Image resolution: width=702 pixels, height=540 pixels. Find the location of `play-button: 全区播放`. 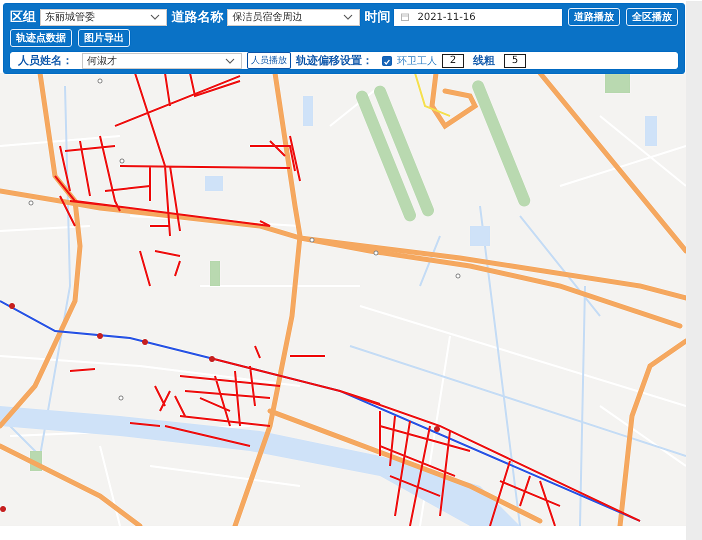

play-button: 全区播放 is located at coordinates (652, 17).